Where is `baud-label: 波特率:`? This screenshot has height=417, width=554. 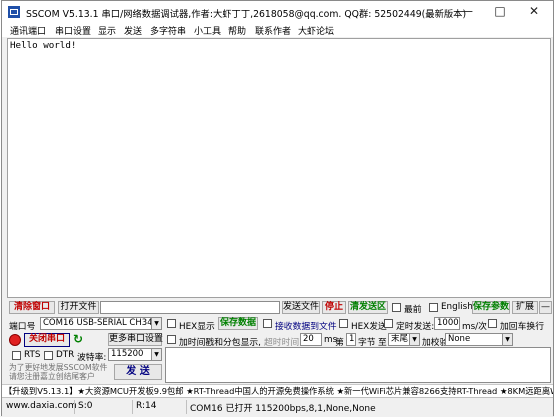
baud-label: 波特率: is located at coordinates (92, 358).